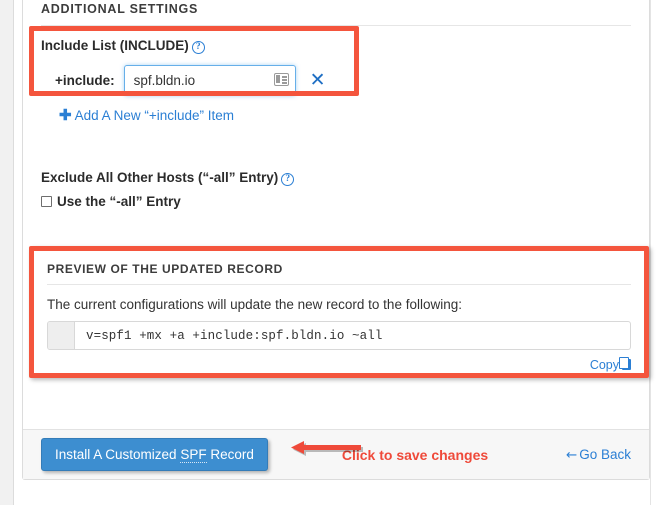 The height and width of the screenshot is (505, 665). I want to click on include-input-row: +include: ✕, so click(336, 80).